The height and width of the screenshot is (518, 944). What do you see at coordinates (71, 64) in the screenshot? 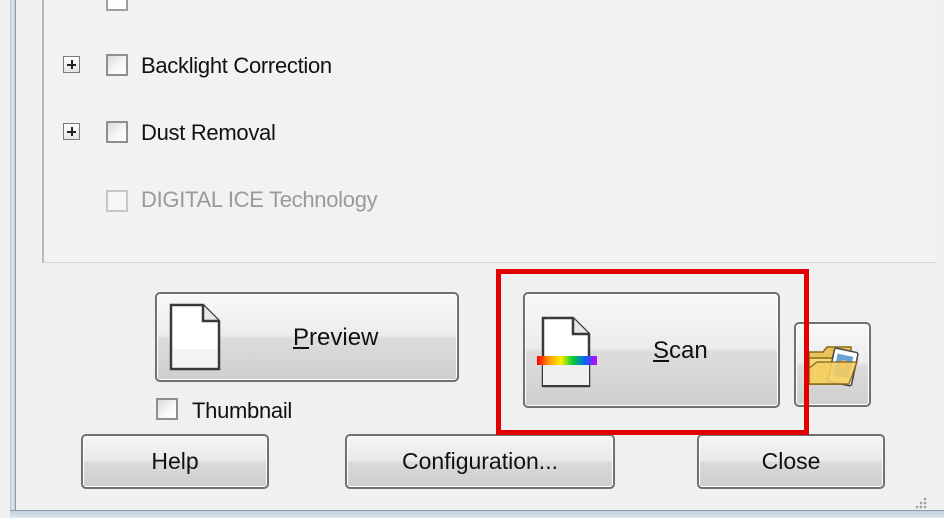
I see `expand-backlight-icon` at bounding box center [71, 64].